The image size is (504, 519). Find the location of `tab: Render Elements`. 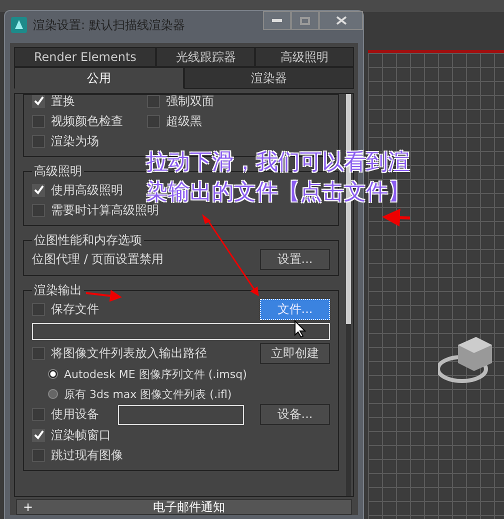

tab: Render Elements is located at coordinates (85, 57).